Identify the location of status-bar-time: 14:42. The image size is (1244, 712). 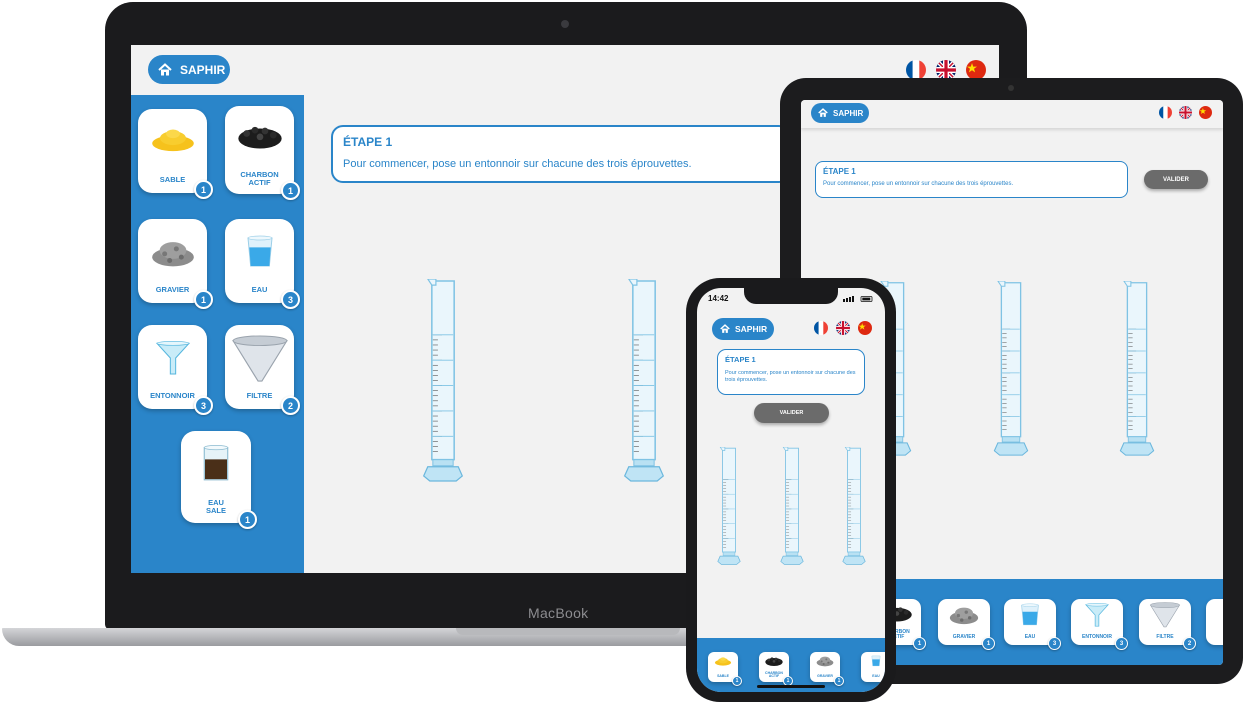
(718, 298).